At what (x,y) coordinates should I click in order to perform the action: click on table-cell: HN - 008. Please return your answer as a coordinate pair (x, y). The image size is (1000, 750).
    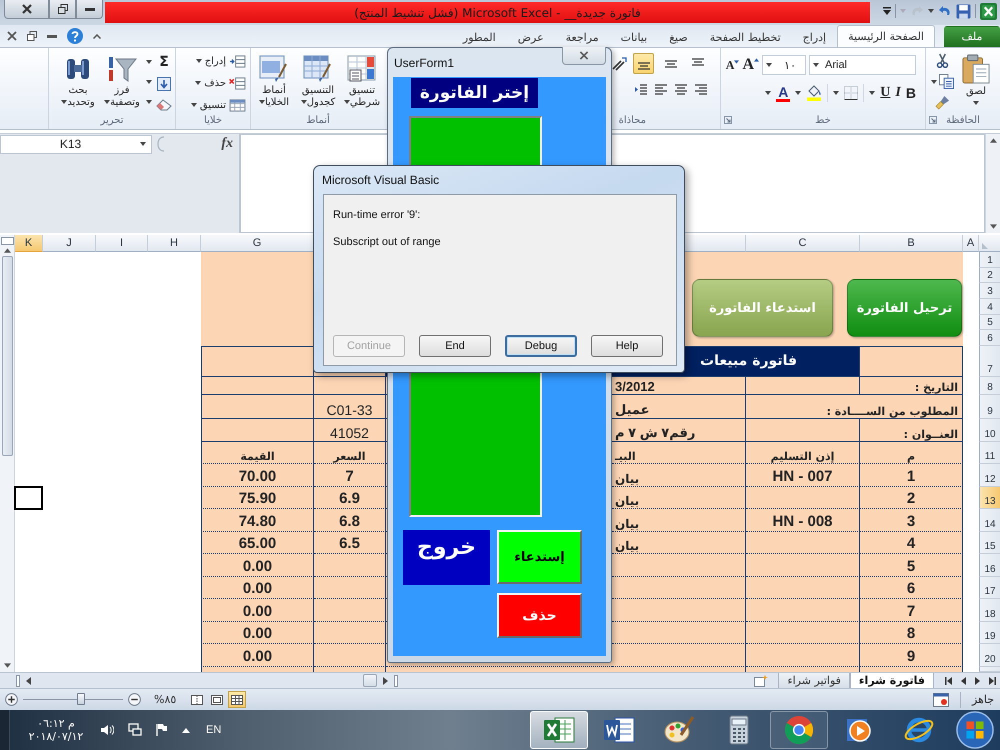
    Looking at the image, I should click on (803, 520).